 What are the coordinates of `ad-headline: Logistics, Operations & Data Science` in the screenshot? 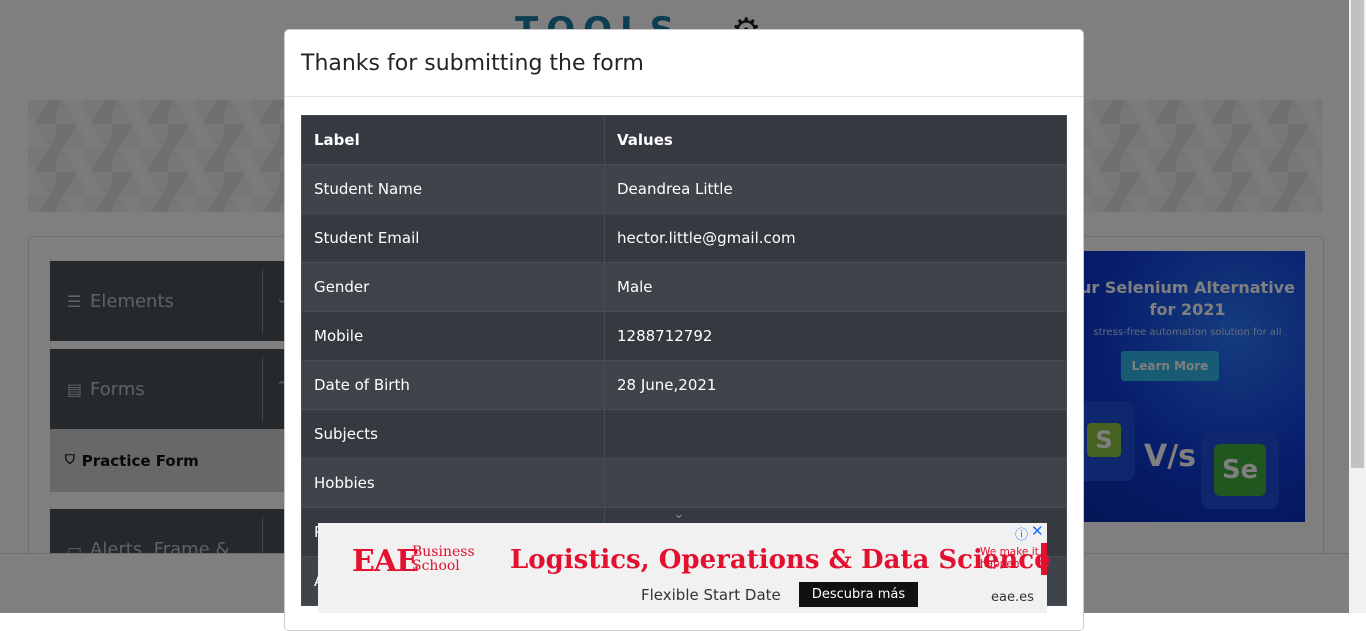 It's located at (780, 560).